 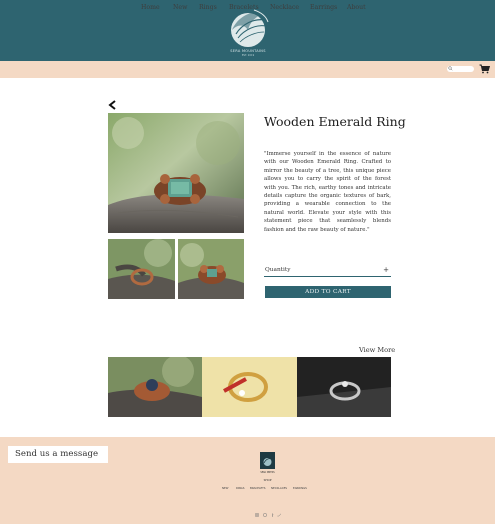 What do you see at coordinates (58, 454) in the screenshot?
I see `send-message-button: Send us a message` at bounding box center [58, 454].